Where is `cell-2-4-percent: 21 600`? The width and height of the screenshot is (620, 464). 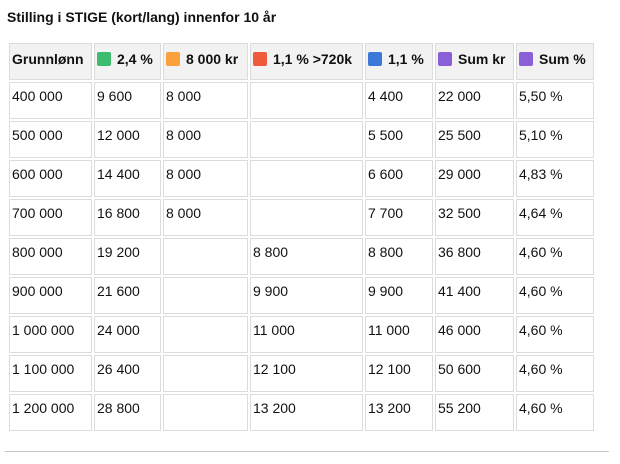 cell-2-4-percent: 21 600 is located at coordinates (127, 295).